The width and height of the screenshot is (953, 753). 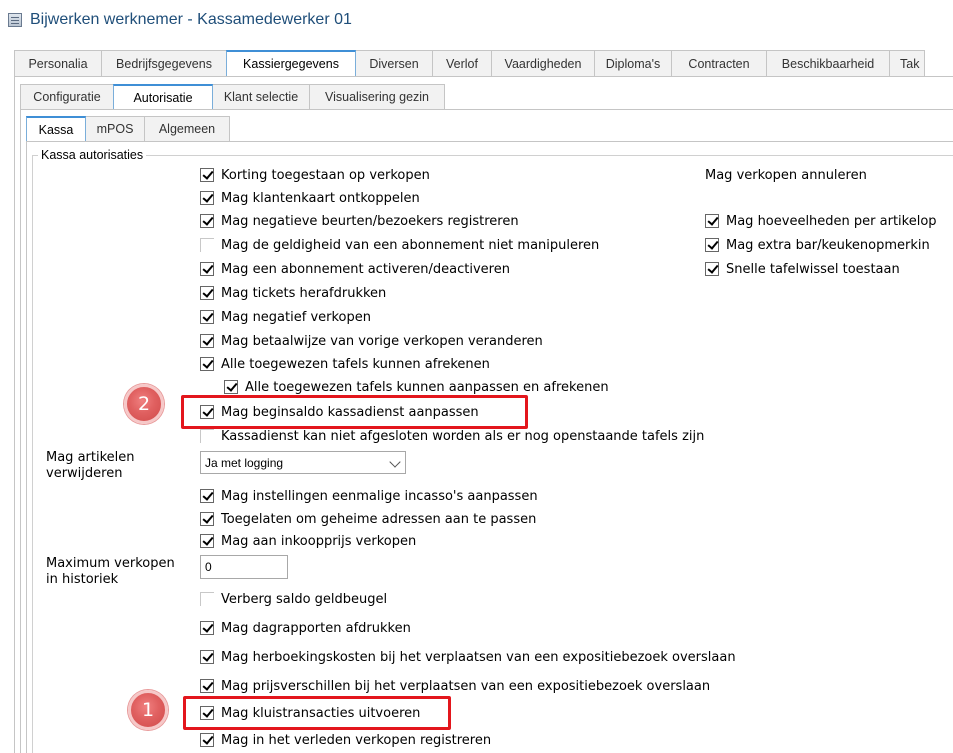 I want to click on window-title-bar: Bijwerken werknemer - Kassamedewerker 01, so click(x=180, y=20).